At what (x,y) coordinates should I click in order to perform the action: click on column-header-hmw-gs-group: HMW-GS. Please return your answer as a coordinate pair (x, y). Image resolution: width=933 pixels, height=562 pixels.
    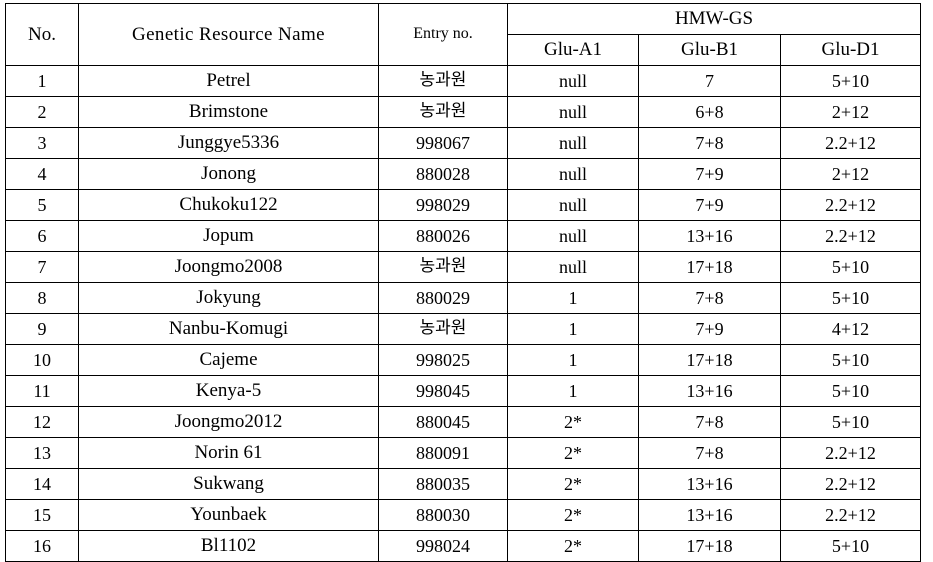
    Looking at the image, I should click on (714, 19).